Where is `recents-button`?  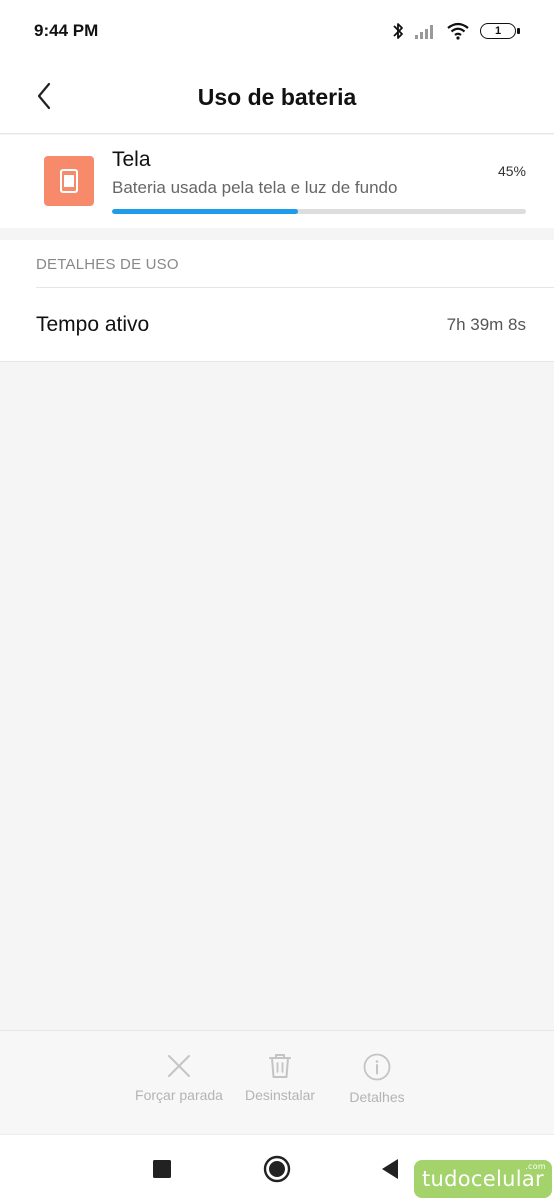
recents-button is located at coordinates (162, 1171).